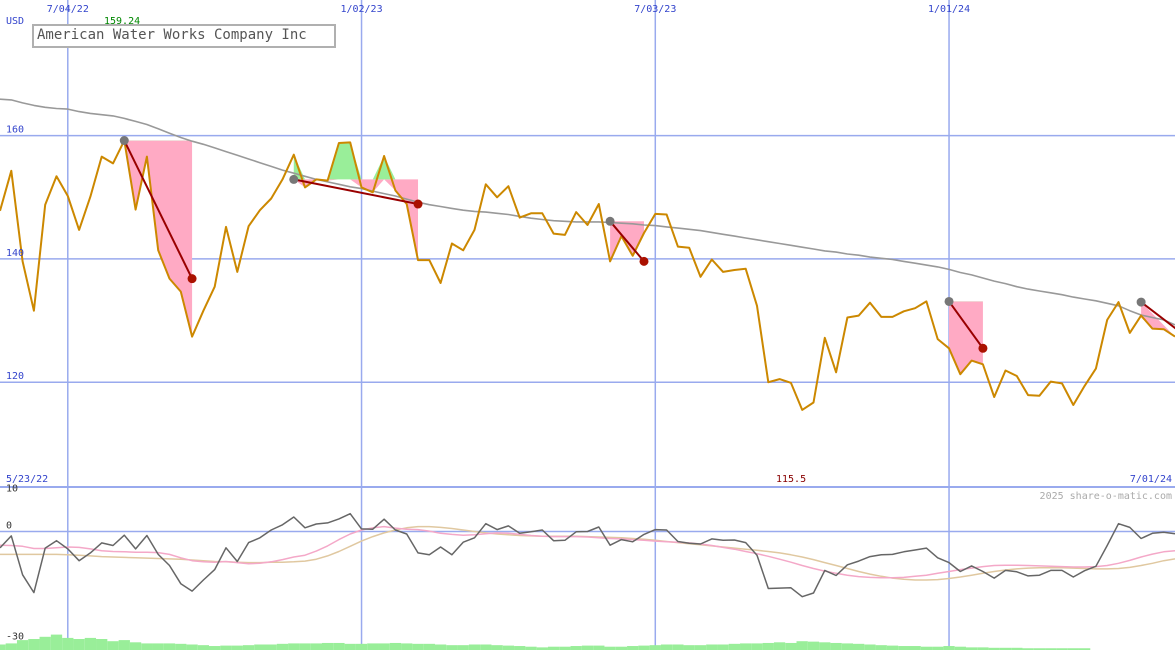 The image size is (1175, 650). What do you see at coordinates (15, 637) in the screenshot?
I see `osc-tick-label: -30` at bounding box center [15, 637].